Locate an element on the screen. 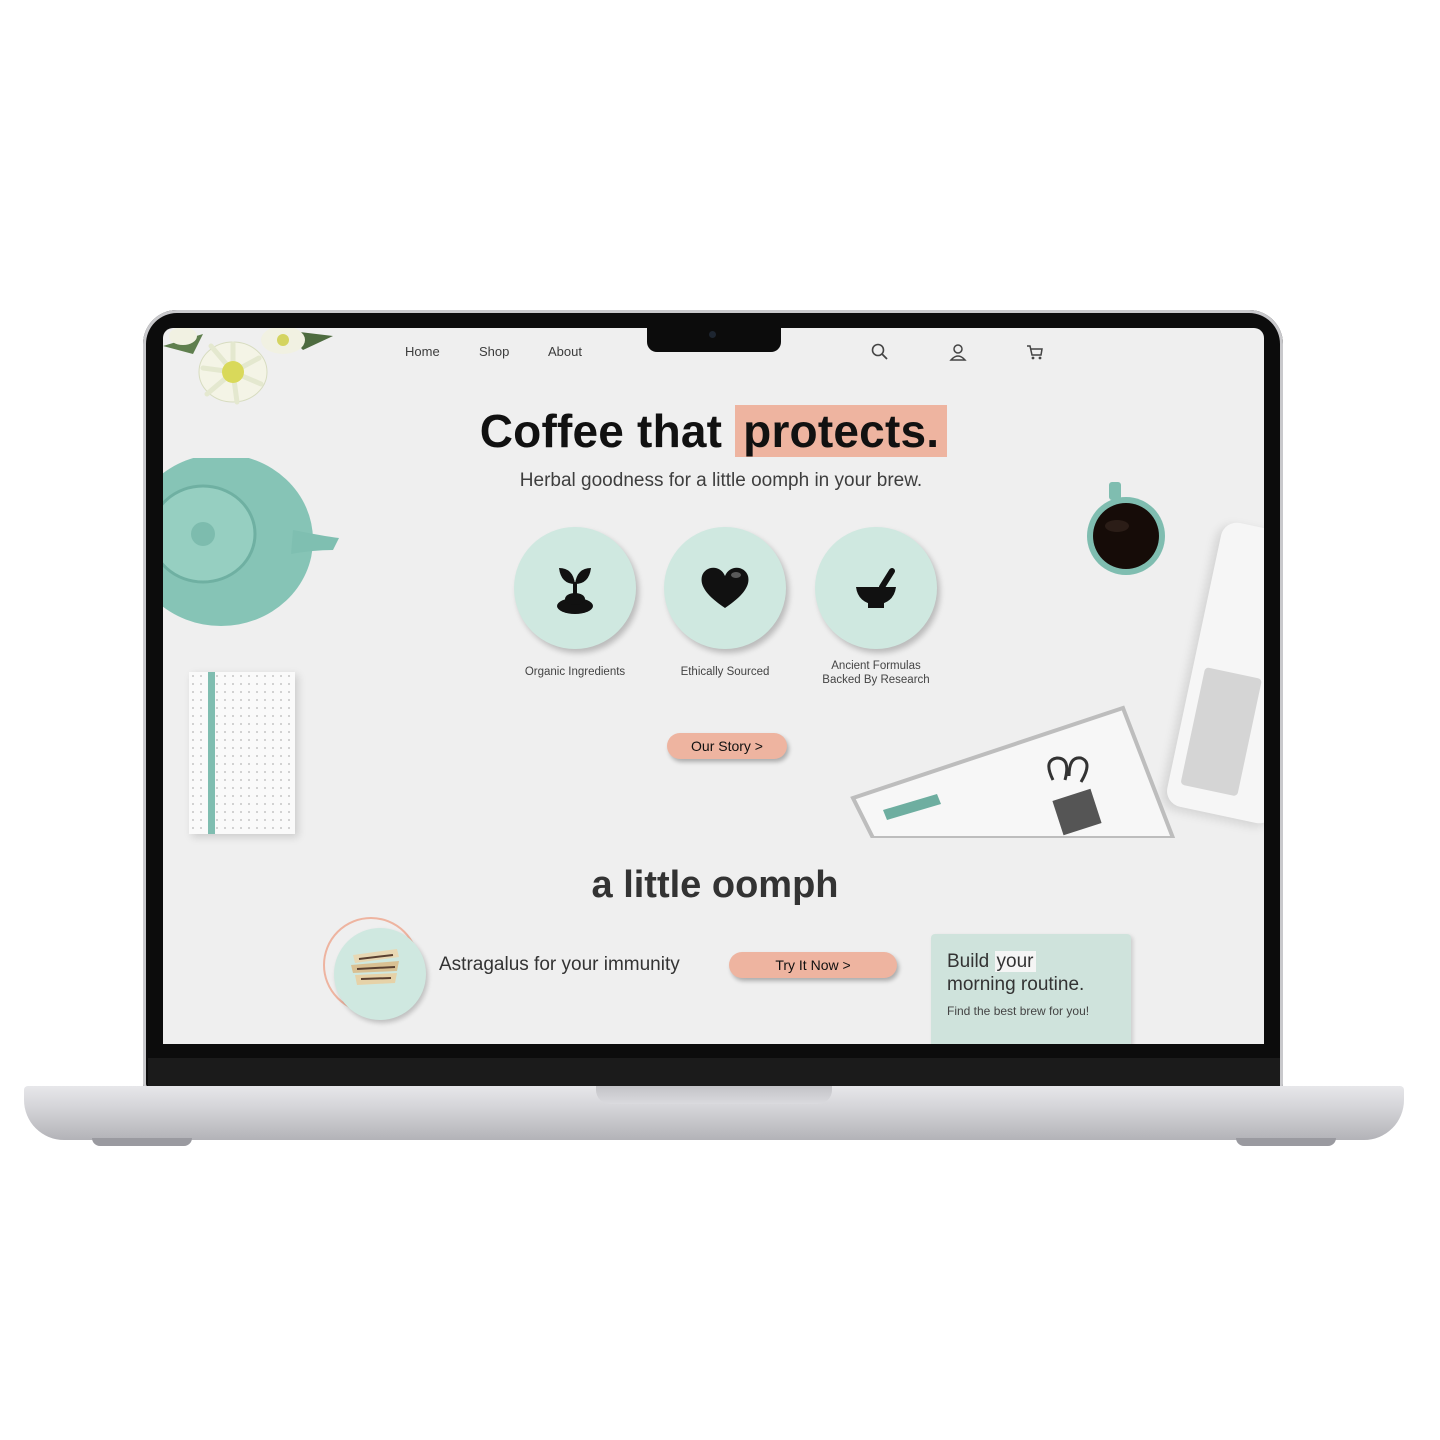 Image resolution: width=1440 pixels, height=1440 pixels. flowers-decoration is located at coordinates (248, 366).